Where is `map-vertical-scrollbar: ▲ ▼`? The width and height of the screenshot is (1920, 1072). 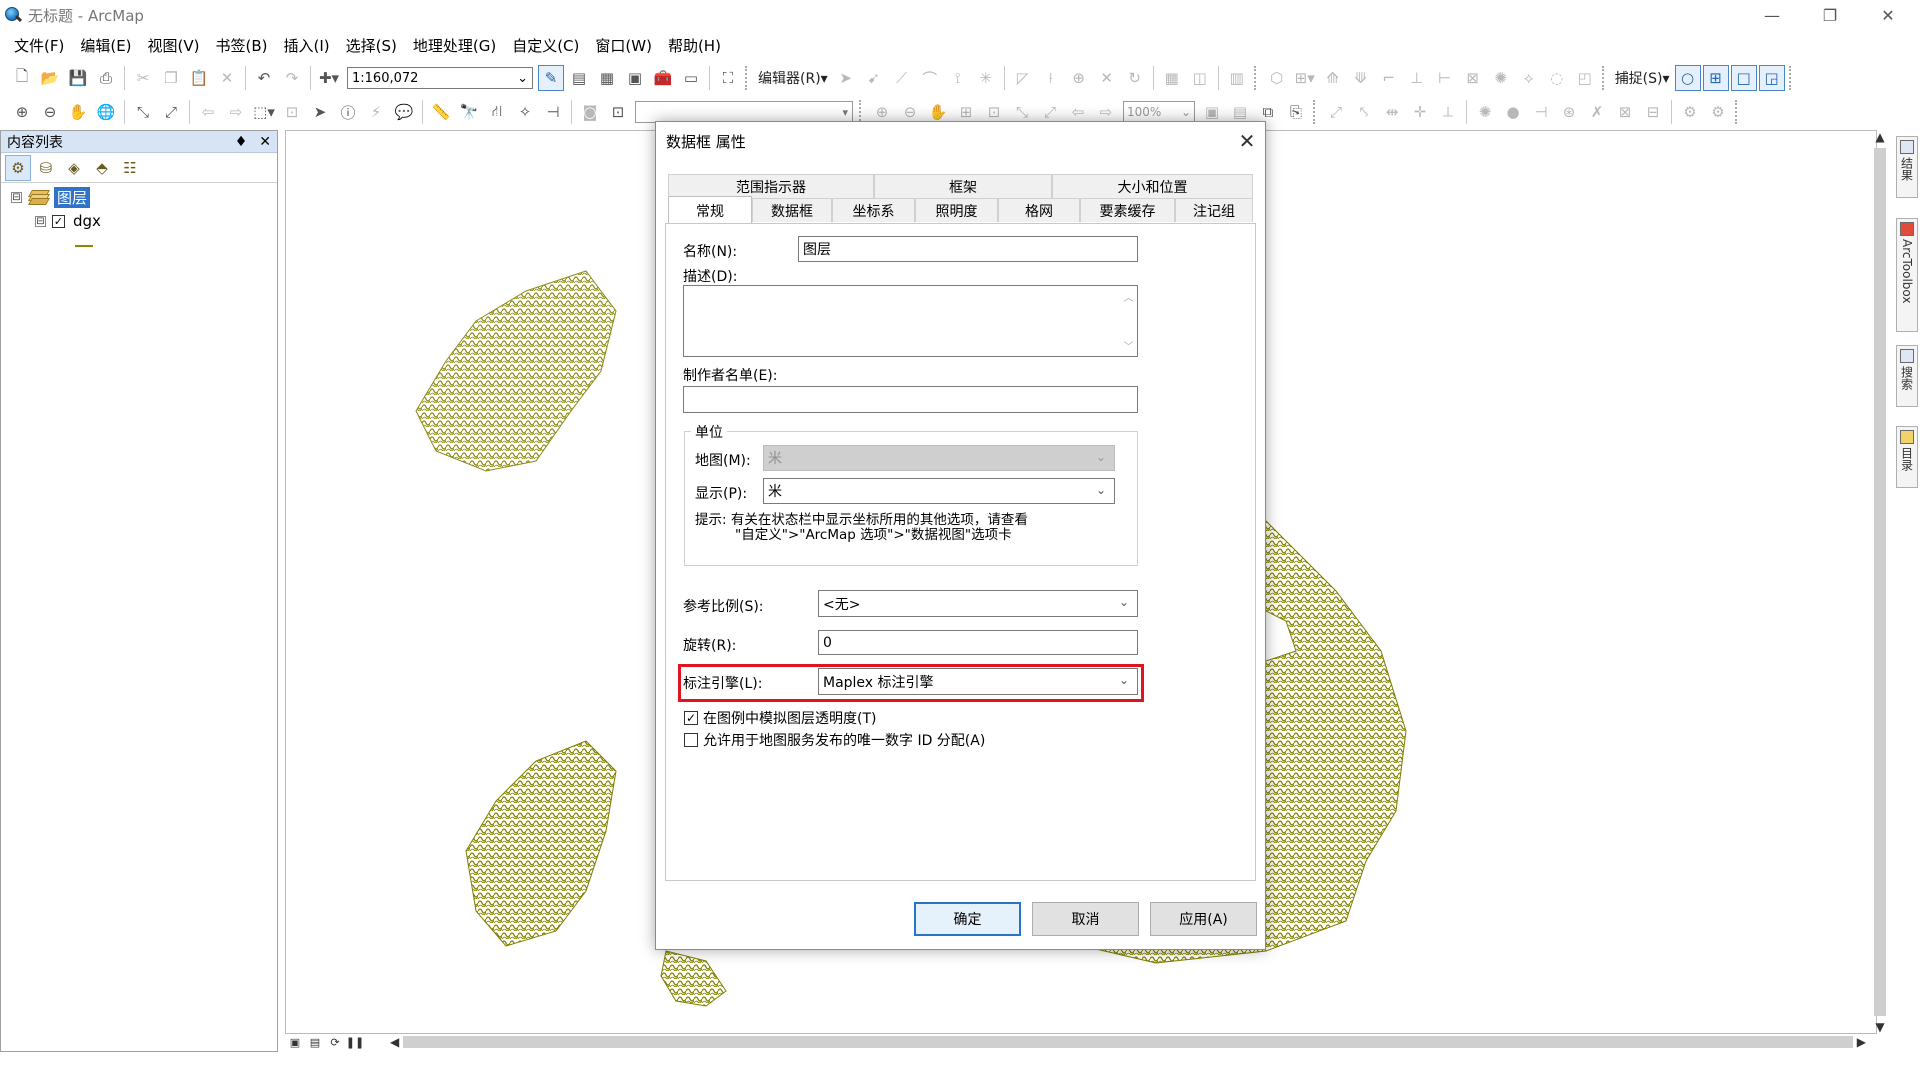
map-vertical-scrollbar: ▲ ▼ is located at coordinates (1880, 582).